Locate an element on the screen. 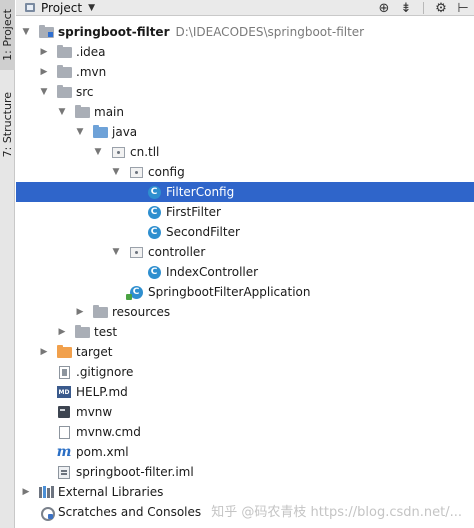 This screenshot has height=528, width=474. toolbar-separator is located at coordinates (423, 8).